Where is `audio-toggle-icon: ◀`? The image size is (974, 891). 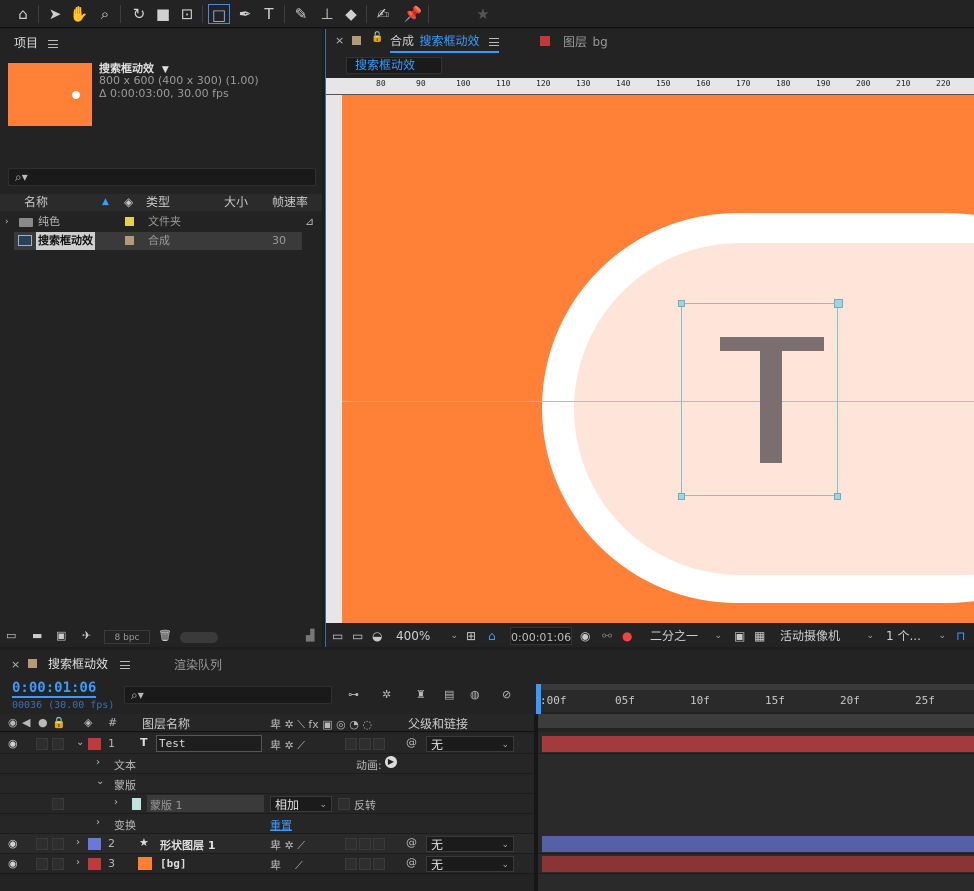 audio-toggle-icon: ◀ is located at coordinates (26, 722).